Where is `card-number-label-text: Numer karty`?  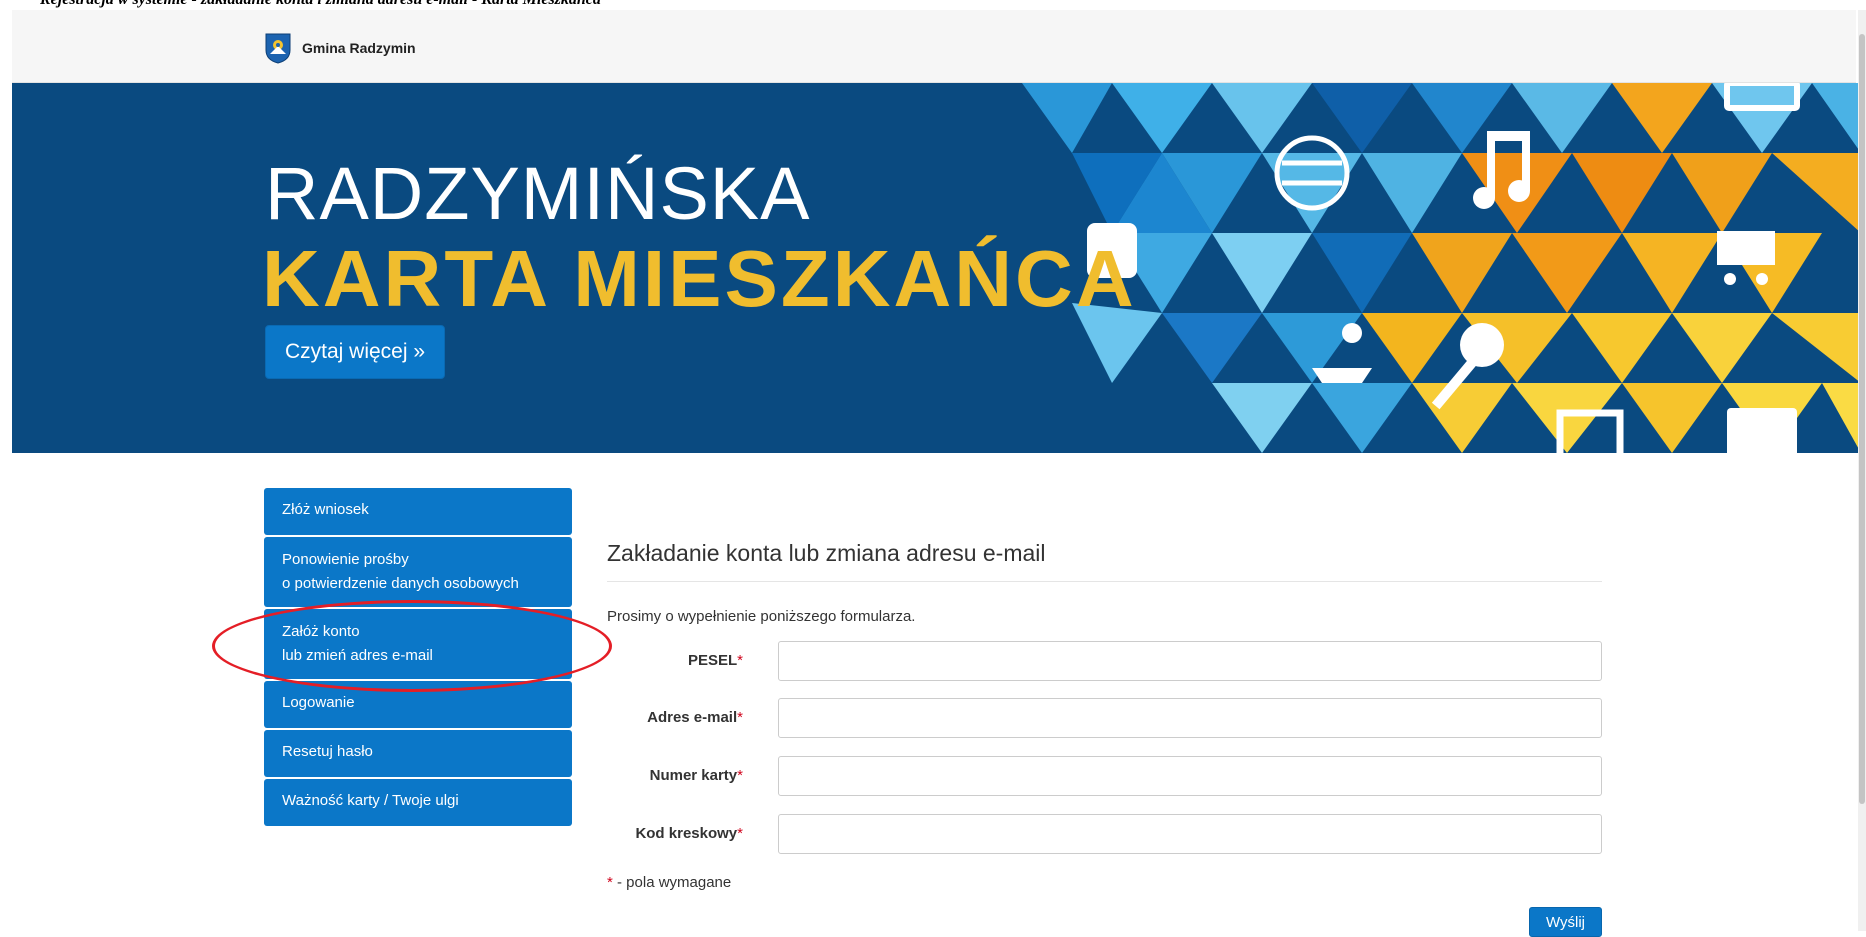
card-number-label-text: Numer karty is located at coordinates (693, 775).